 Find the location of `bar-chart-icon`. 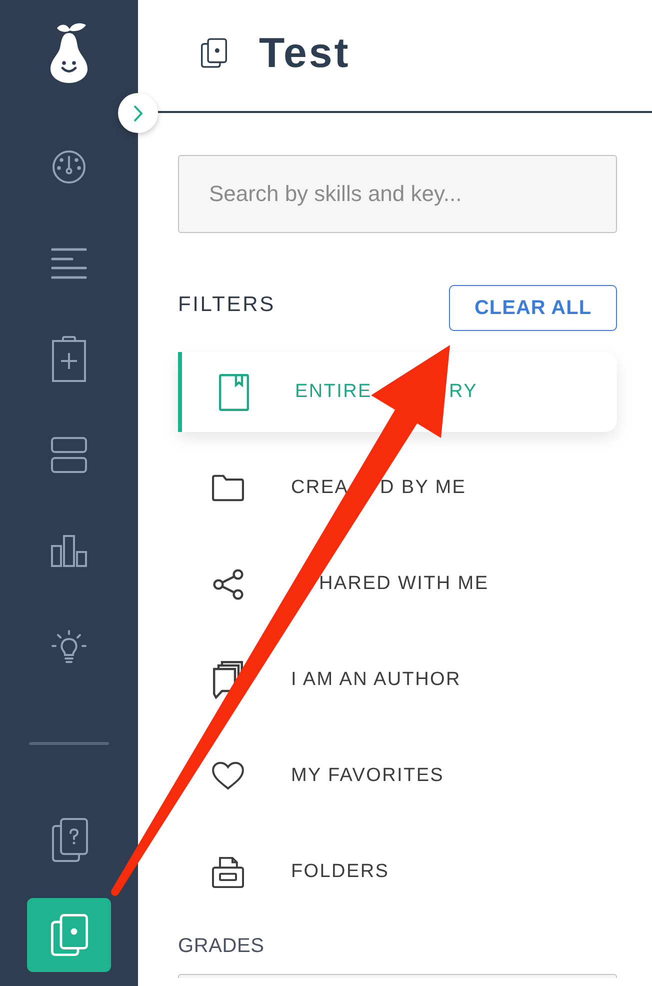

bar-chart-icon is located at coordinates (69, 551).